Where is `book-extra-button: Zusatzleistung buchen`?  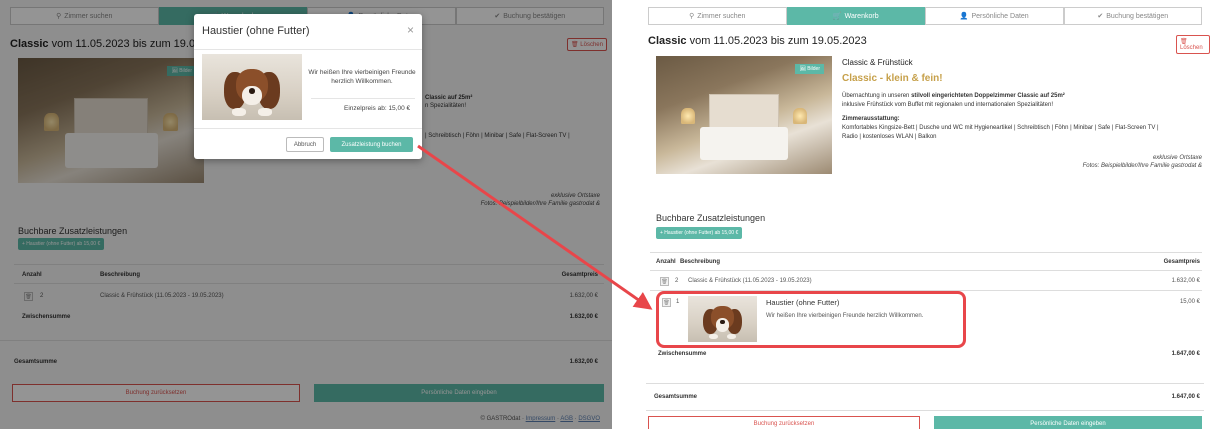
book-extra-button: Zusatzleistung buchen is located at coordinates (371, 144).